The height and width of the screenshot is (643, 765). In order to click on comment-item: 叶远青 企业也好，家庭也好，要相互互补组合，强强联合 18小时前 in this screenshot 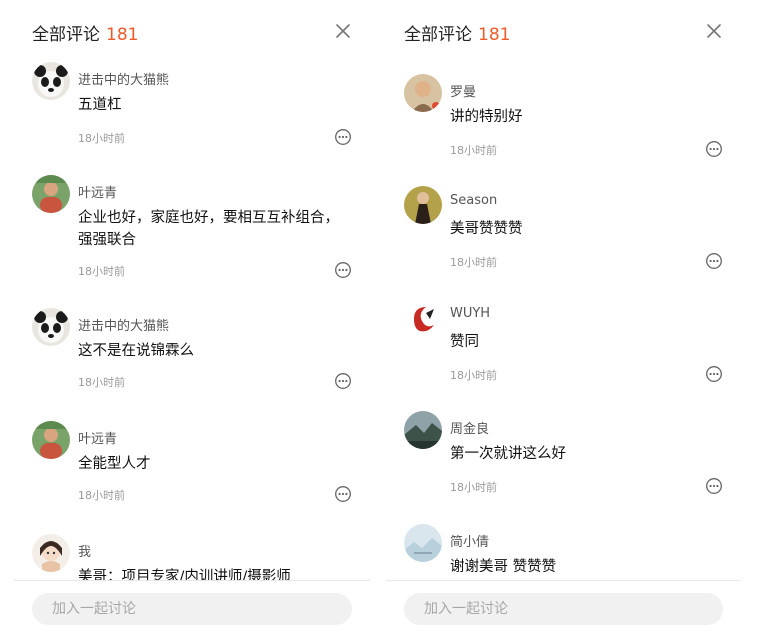, I will do `click(192, 231)`.